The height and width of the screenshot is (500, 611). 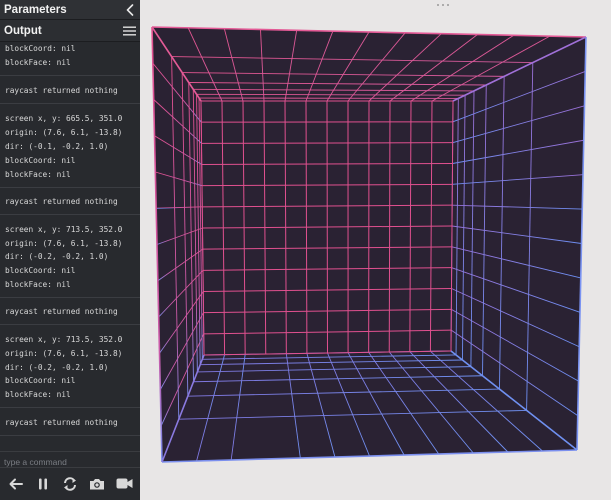 I want to click on camera-icon, so click(x=97, y=484).